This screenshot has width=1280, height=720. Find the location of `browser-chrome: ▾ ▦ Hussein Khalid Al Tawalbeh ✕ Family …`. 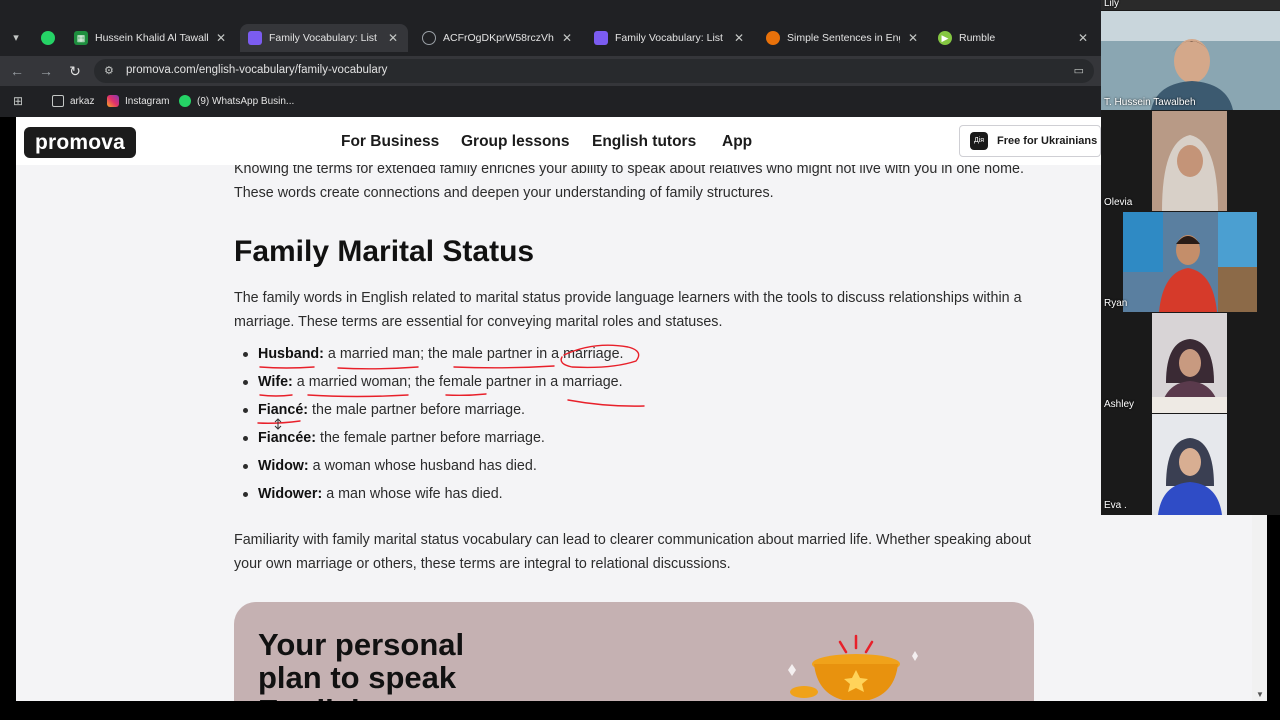

browser-chrome: ▾ ▦ Hussein Khalid Al Tawalbeh ✕ Family … is located at coordinates (550, 58).